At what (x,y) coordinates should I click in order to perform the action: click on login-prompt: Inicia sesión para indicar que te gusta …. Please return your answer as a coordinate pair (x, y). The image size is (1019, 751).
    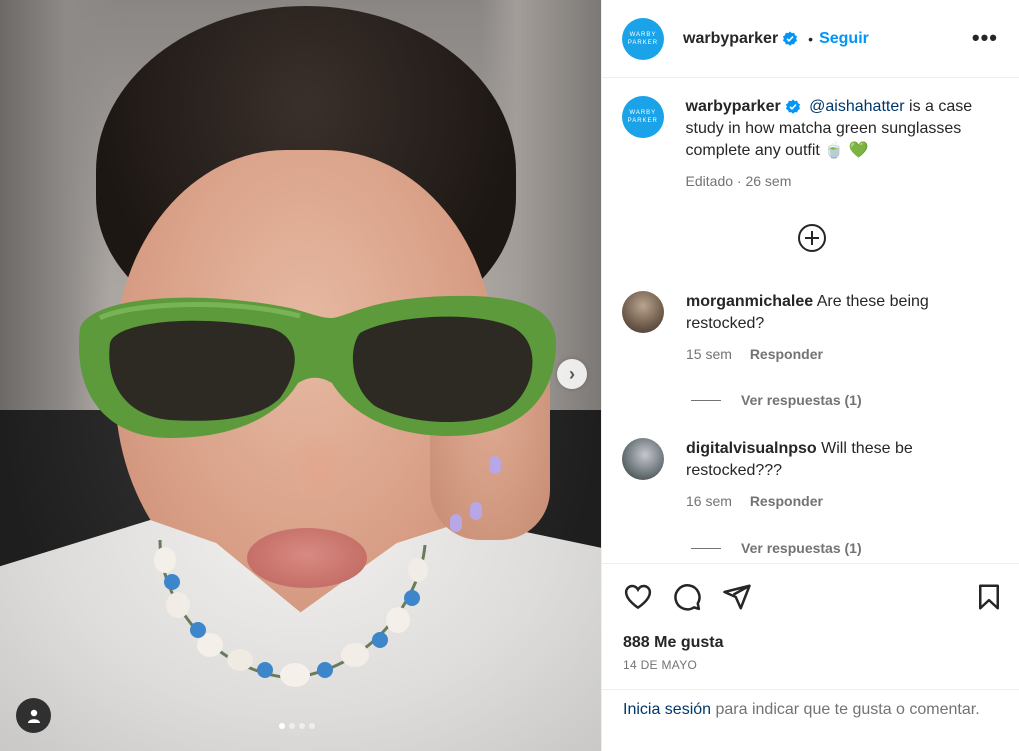
    Looking at the image, I should click on (810, 720).